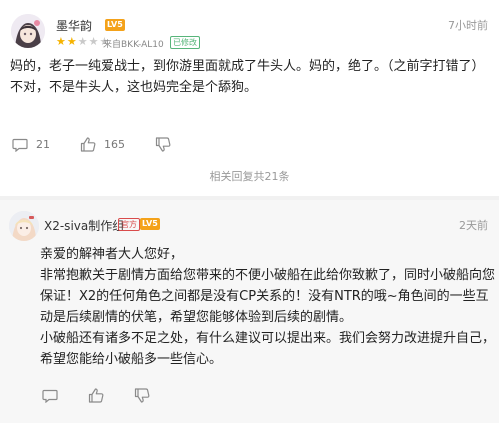  Describe the element at coordinates (473, 225) in the screenshot. I see `timestamp: 2天前` at that location.